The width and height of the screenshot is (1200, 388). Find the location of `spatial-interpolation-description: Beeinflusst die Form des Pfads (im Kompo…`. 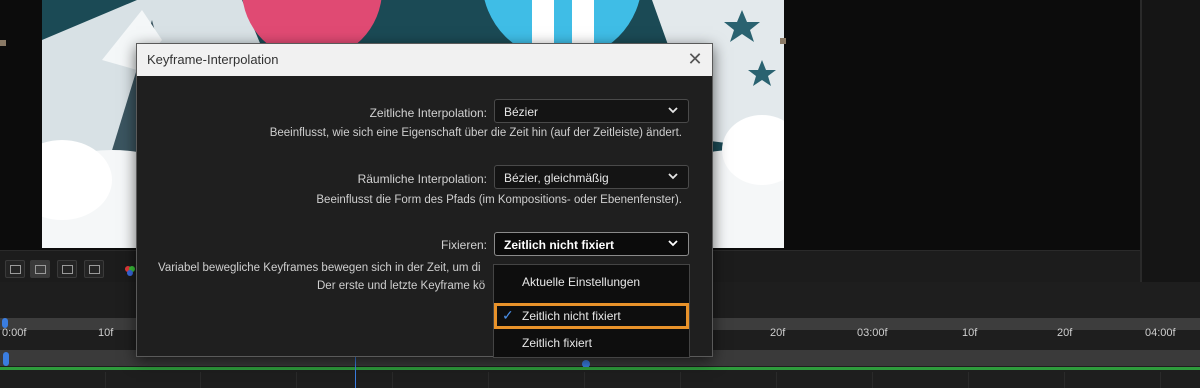

spatial-interpolation-description: Beeinflusst die Form des Pfads (im Kompo… is located at coordinates (499, 200).